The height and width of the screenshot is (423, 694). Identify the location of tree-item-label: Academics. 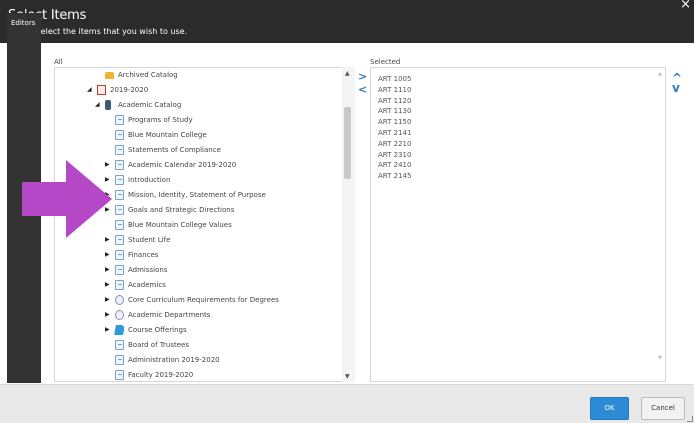
(147, 285).